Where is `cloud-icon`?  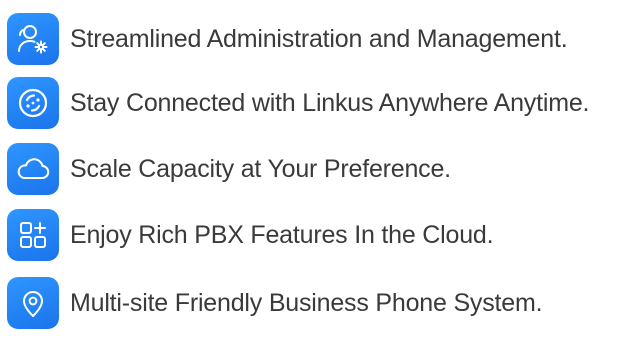 cloud-icon is located at coordinates (33, 169).